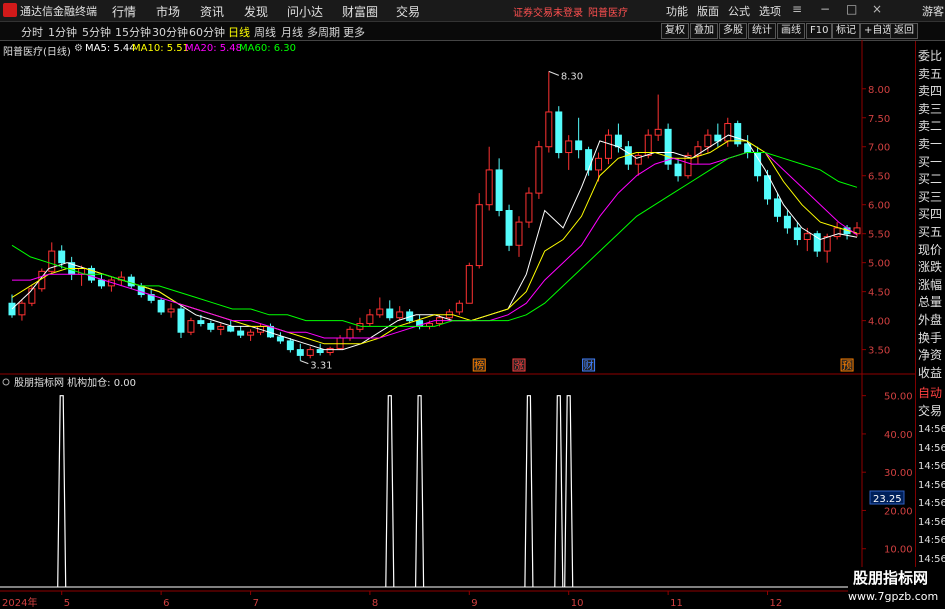 The image size is (945, 609). What do you see at coordinates (256, 11) in the screenshot?
I see `menu-discover: 发现` at bounding box center [256, 11].